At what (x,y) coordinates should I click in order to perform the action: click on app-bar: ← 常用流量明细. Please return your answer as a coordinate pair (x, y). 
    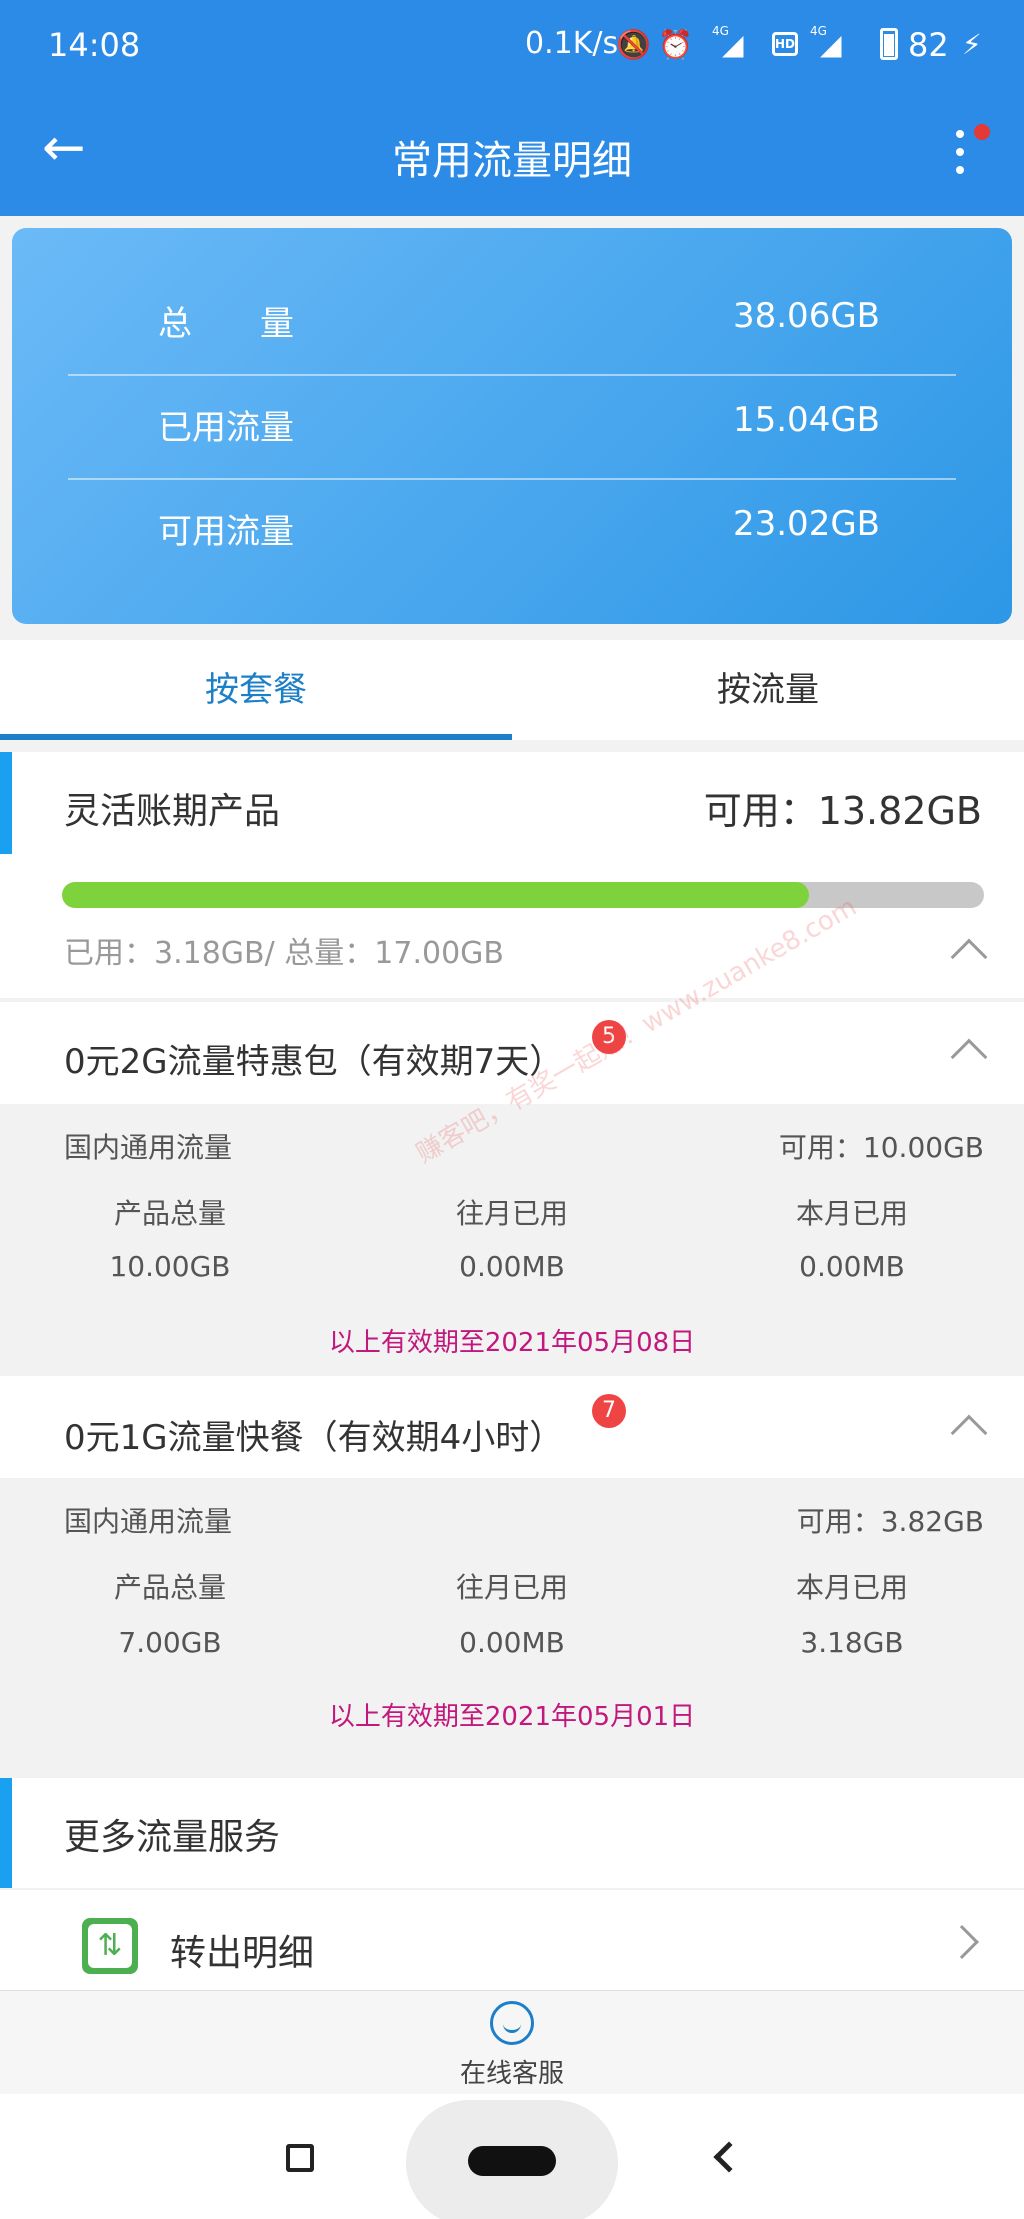
    Looking at the image, I should click on (512, 153).